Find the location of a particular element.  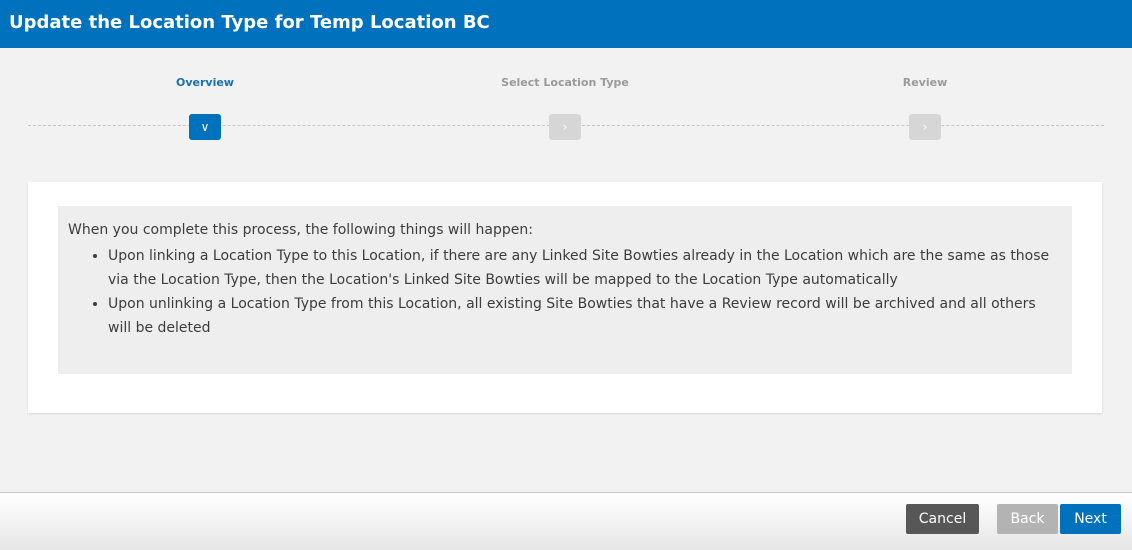

back-button: Back is located at coordinates (1027, 519).